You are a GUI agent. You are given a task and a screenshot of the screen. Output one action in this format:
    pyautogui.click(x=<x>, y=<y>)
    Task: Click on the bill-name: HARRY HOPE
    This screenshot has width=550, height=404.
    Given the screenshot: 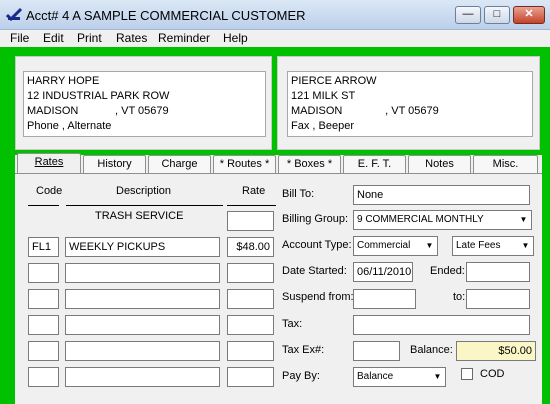 What is the action you would take?
    pyautogui.click(x=63, y=81)
    